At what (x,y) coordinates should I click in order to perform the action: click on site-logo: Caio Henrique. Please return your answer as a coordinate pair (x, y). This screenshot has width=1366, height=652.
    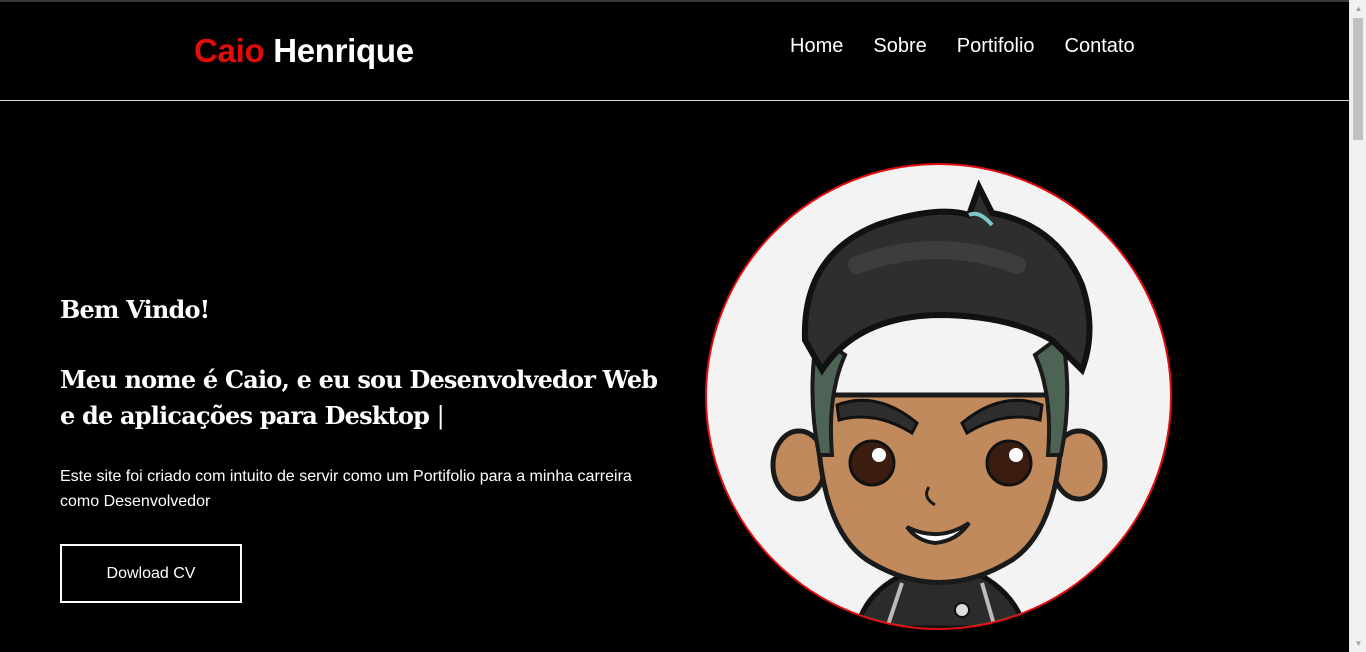
    Looking at the image, I should click on (304, 51).